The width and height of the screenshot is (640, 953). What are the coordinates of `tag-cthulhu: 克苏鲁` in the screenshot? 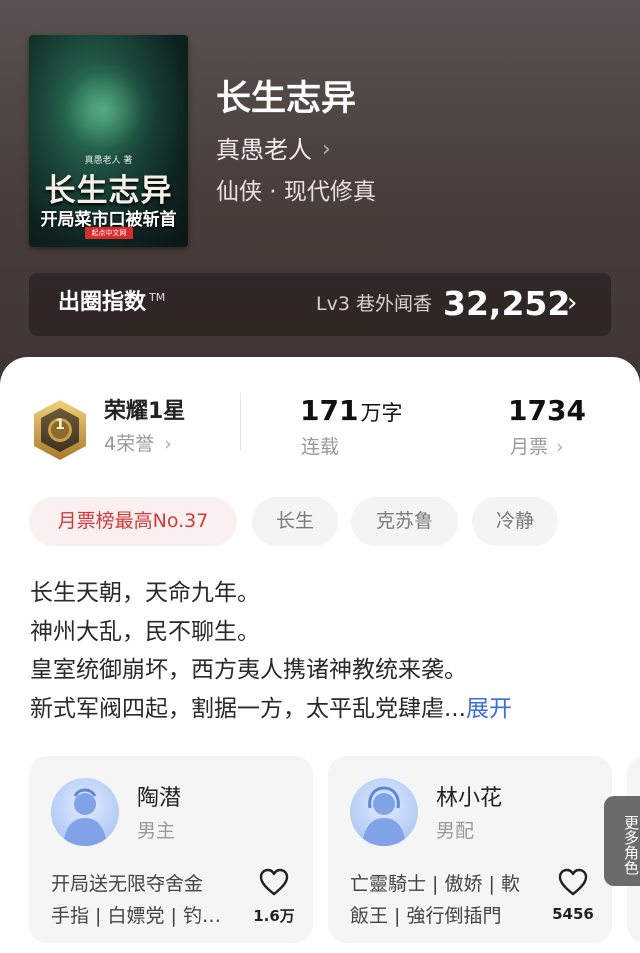 It's located at (404, 521).